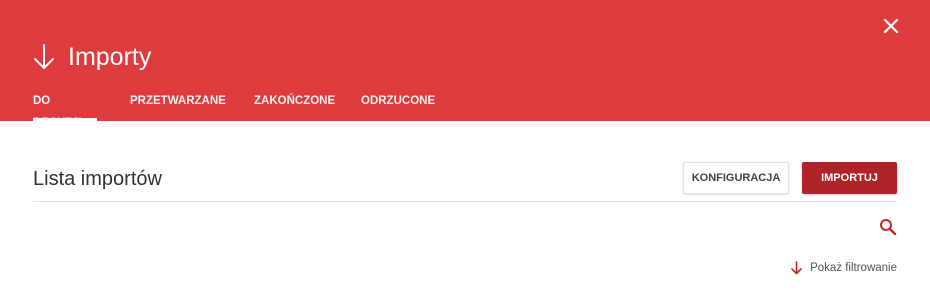 The image size is (930, 294). I want to click on close-icon, so click(891, 26).